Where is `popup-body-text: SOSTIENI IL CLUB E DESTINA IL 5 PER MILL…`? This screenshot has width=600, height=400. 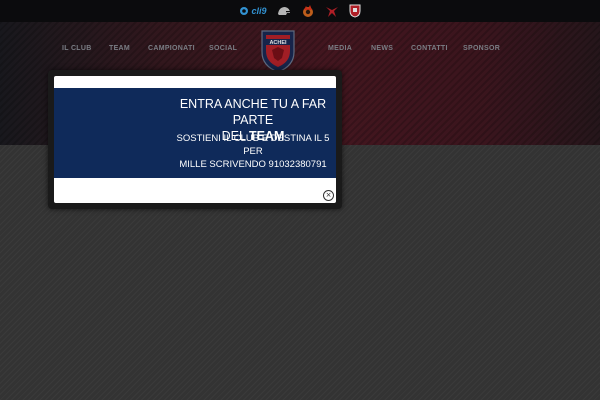
popup-body-text: SOSTIENI IL CLUB E DESTINA IL 5 PER MILL… is located at coordinates (252, 151).